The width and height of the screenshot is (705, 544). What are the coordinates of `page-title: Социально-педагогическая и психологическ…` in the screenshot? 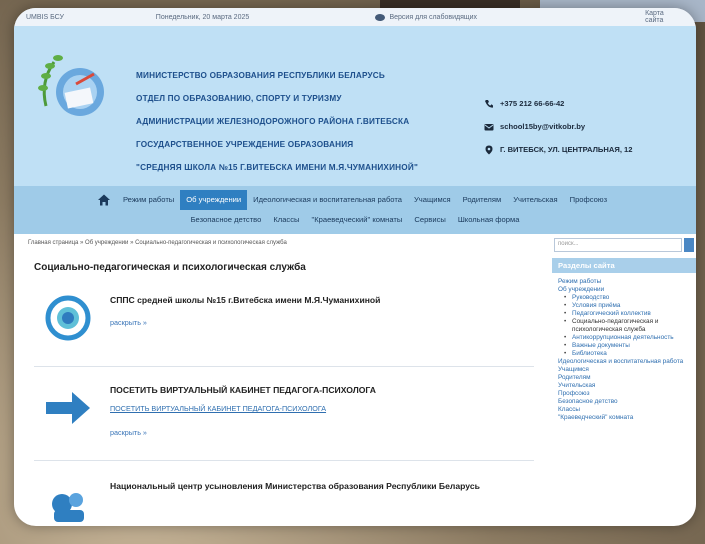 It's located at (170, 267).